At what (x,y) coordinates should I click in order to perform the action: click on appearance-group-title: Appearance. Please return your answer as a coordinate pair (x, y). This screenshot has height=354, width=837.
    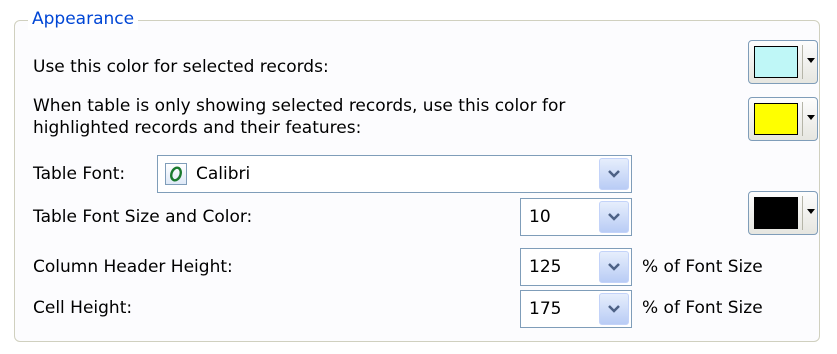
    Looking at the image, I should click on (83, 19).